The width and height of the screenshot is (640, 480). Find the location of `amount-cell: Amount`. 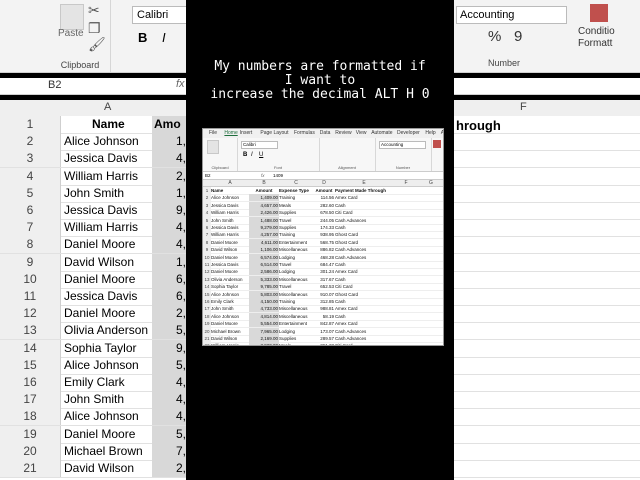

amount-cell: Amount is located at coordinates (264, 190).